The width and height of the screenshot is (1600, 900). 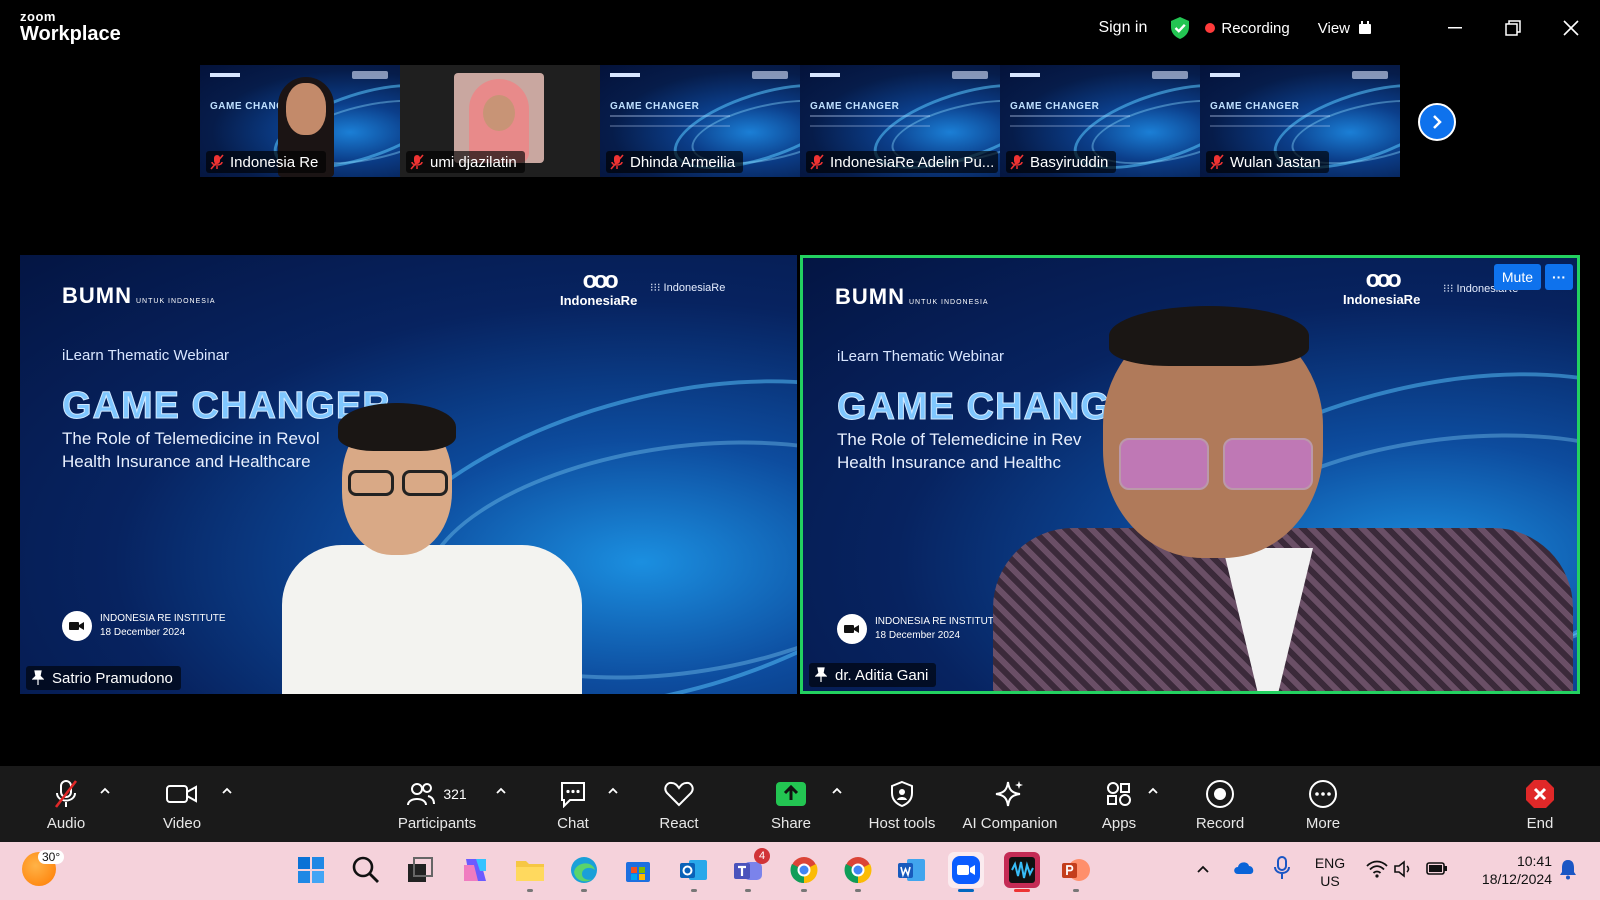 What do you see at coordinates (1010, 804) in the screenshot?
I see `ai-companion-button: AI Companion` at bounding box center [1010, 804].